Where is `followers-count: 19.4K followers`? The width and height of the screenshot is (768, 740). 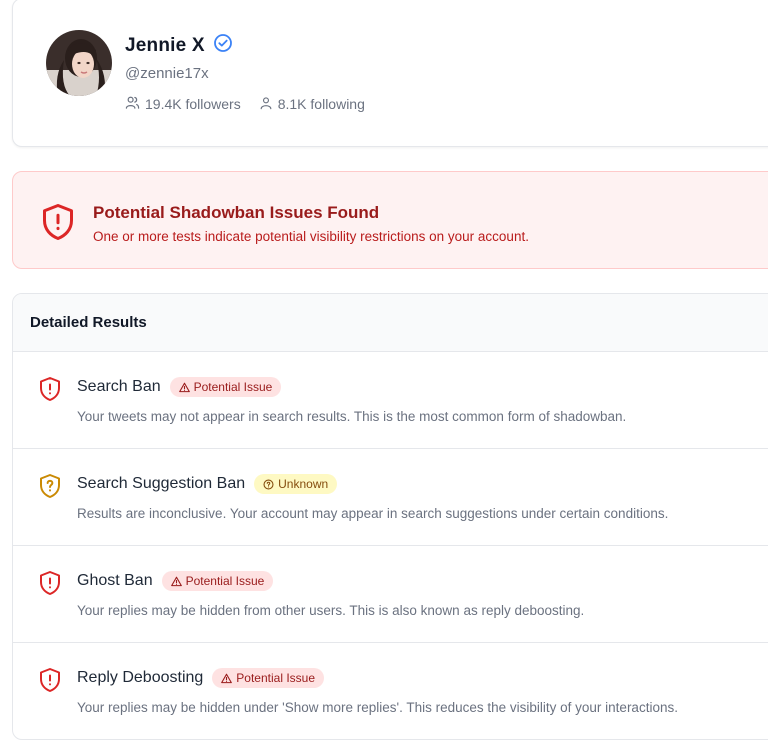
followers-count: 19.4K followers is located at coordinates (193, 104).